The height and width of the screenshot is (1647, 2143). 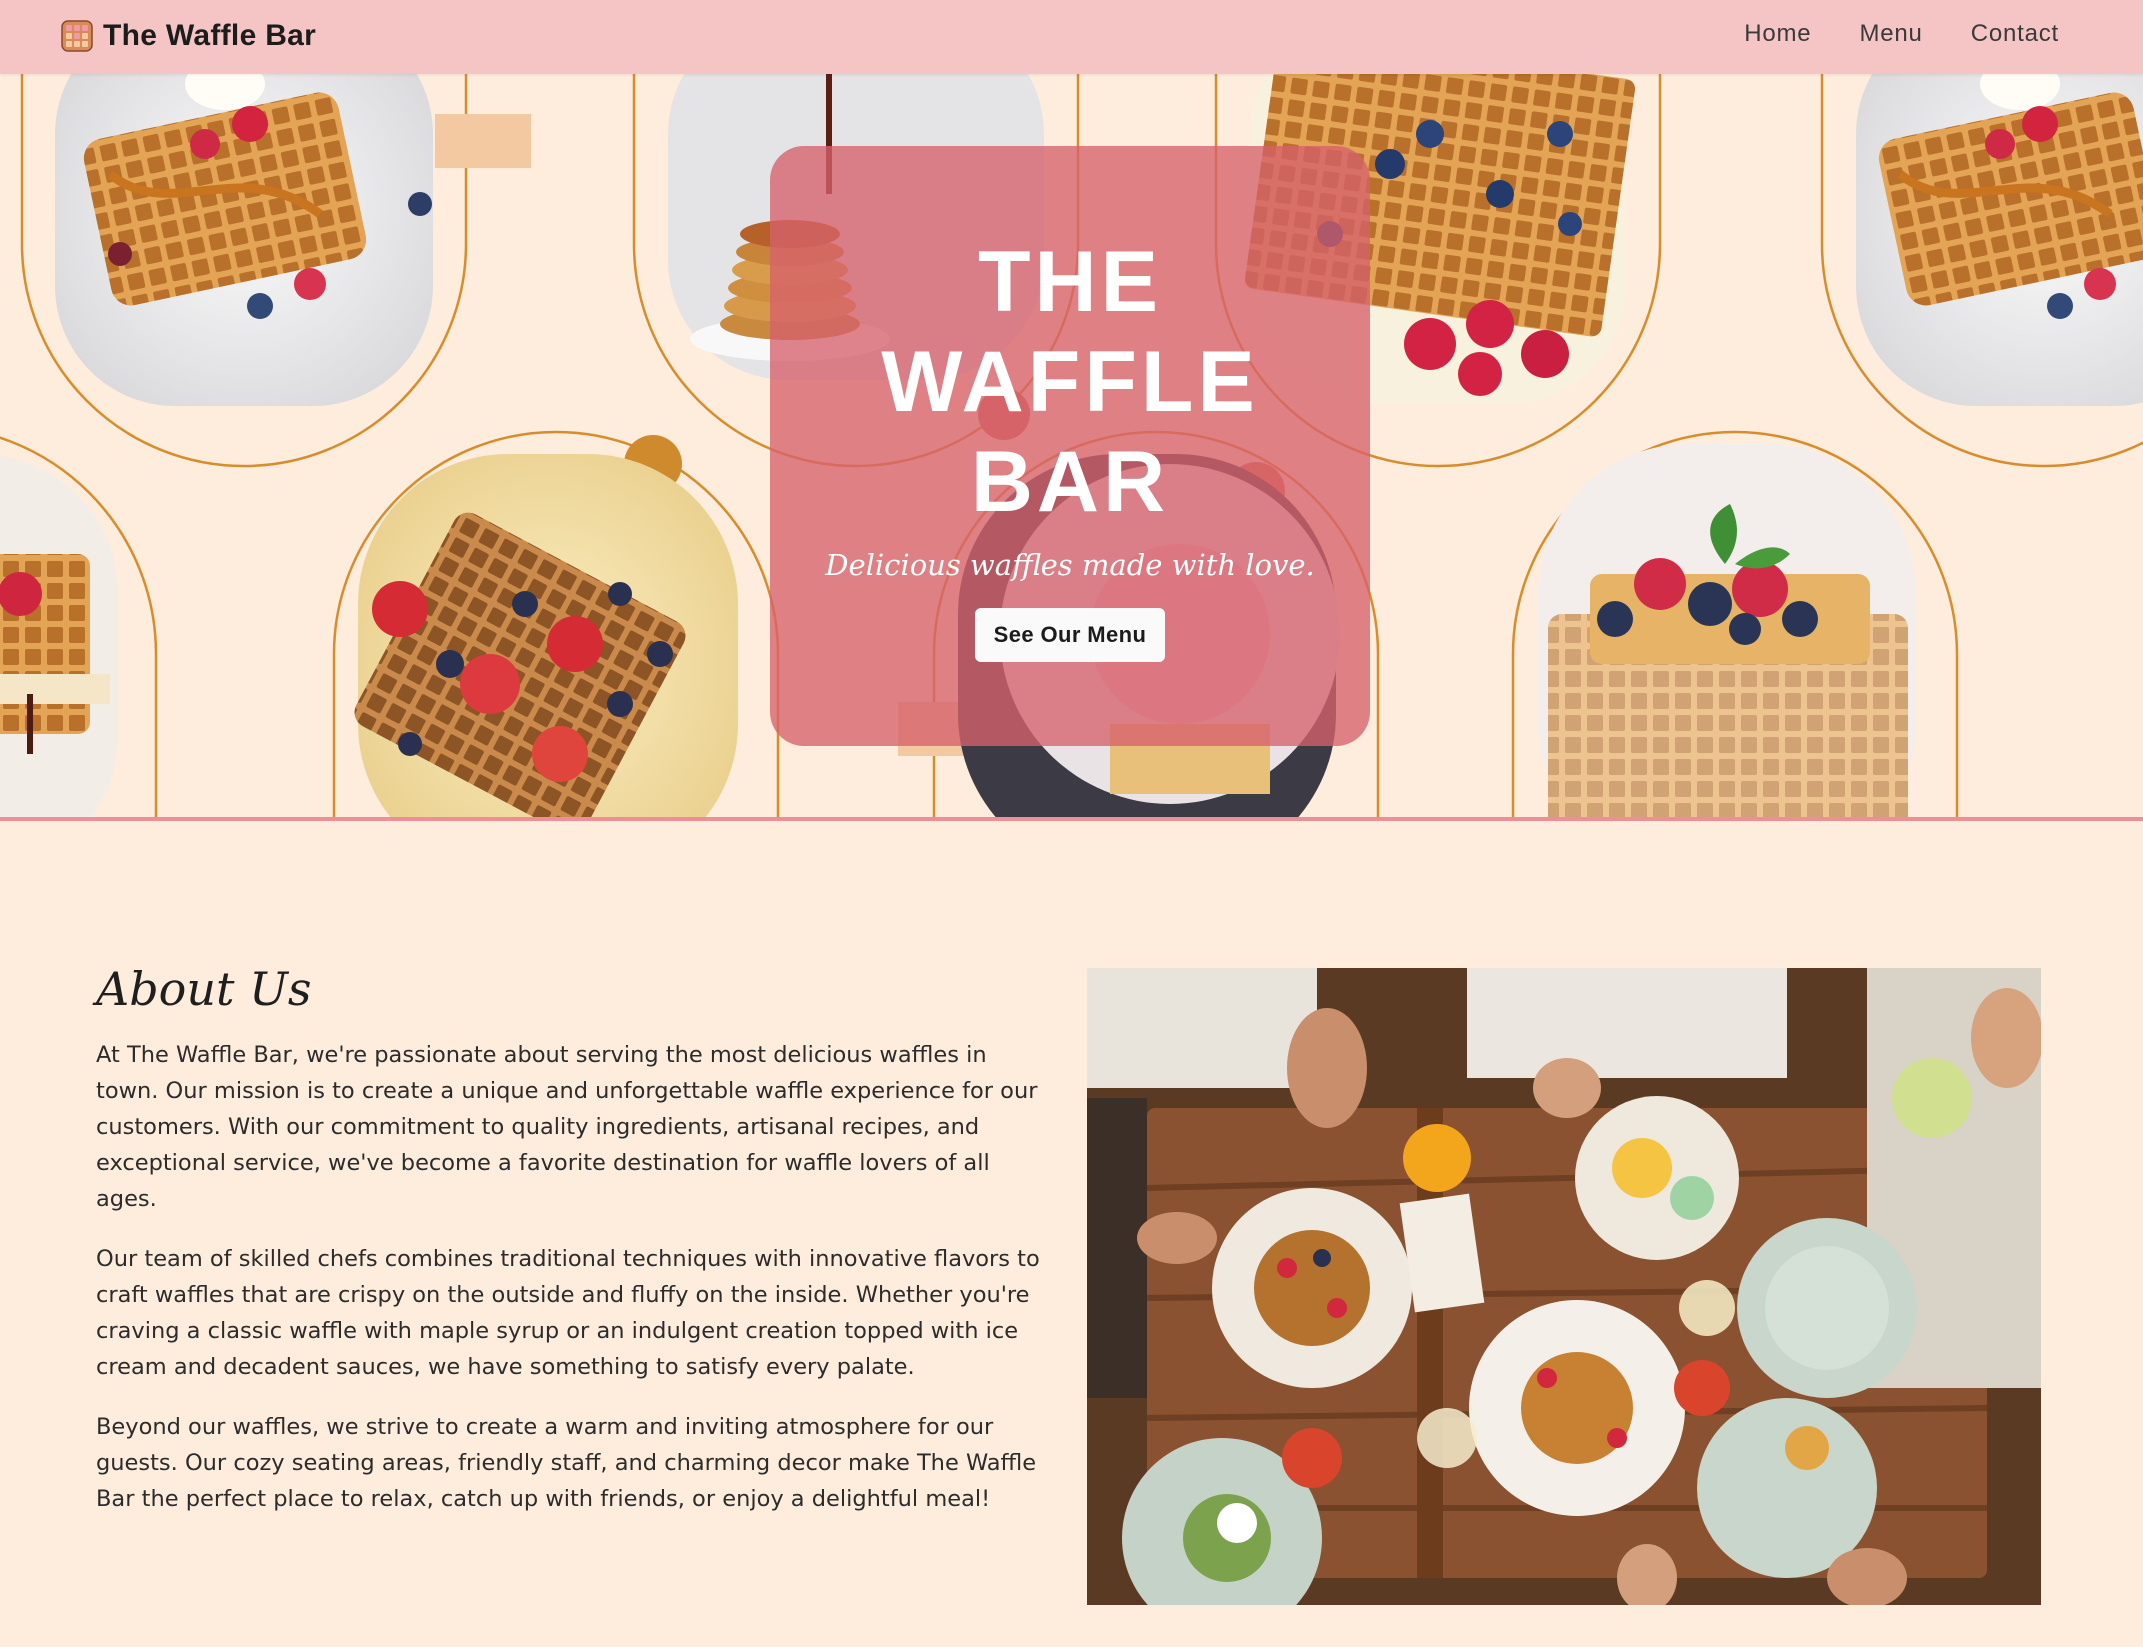 I want to click on nav-contact-link: Contact, so click(x=2015, y=34).